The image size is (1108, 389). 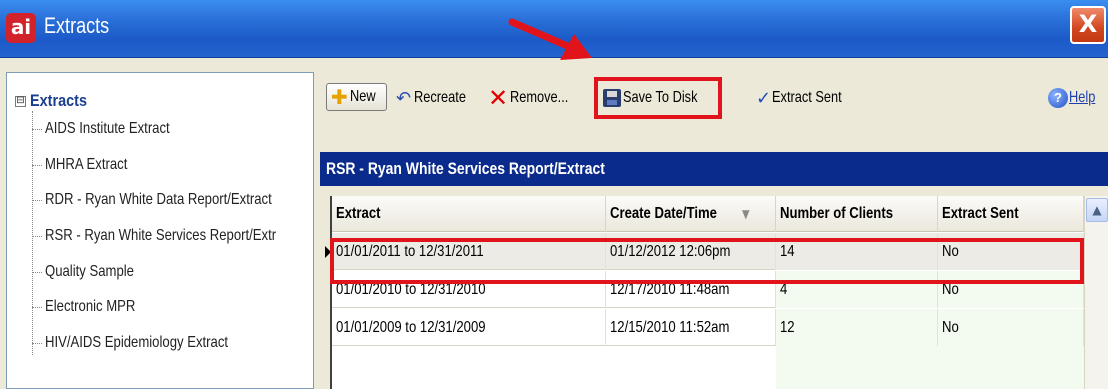 What do you see at coordinates (465, 168) in the screenshot?
I see `section-title: RSR - Ryan White Services Report/Extract` at bounding box center [465, 168].